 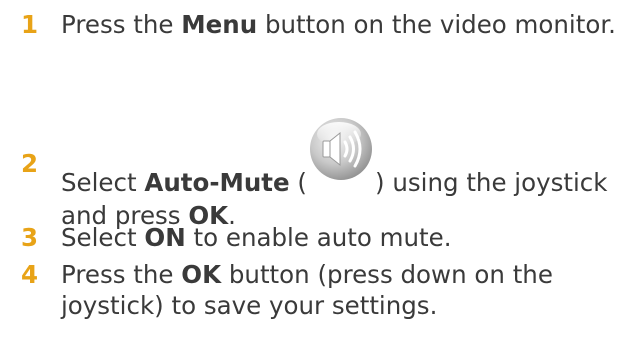 I want to click on step-number: 4, so click(x=30, y=274).